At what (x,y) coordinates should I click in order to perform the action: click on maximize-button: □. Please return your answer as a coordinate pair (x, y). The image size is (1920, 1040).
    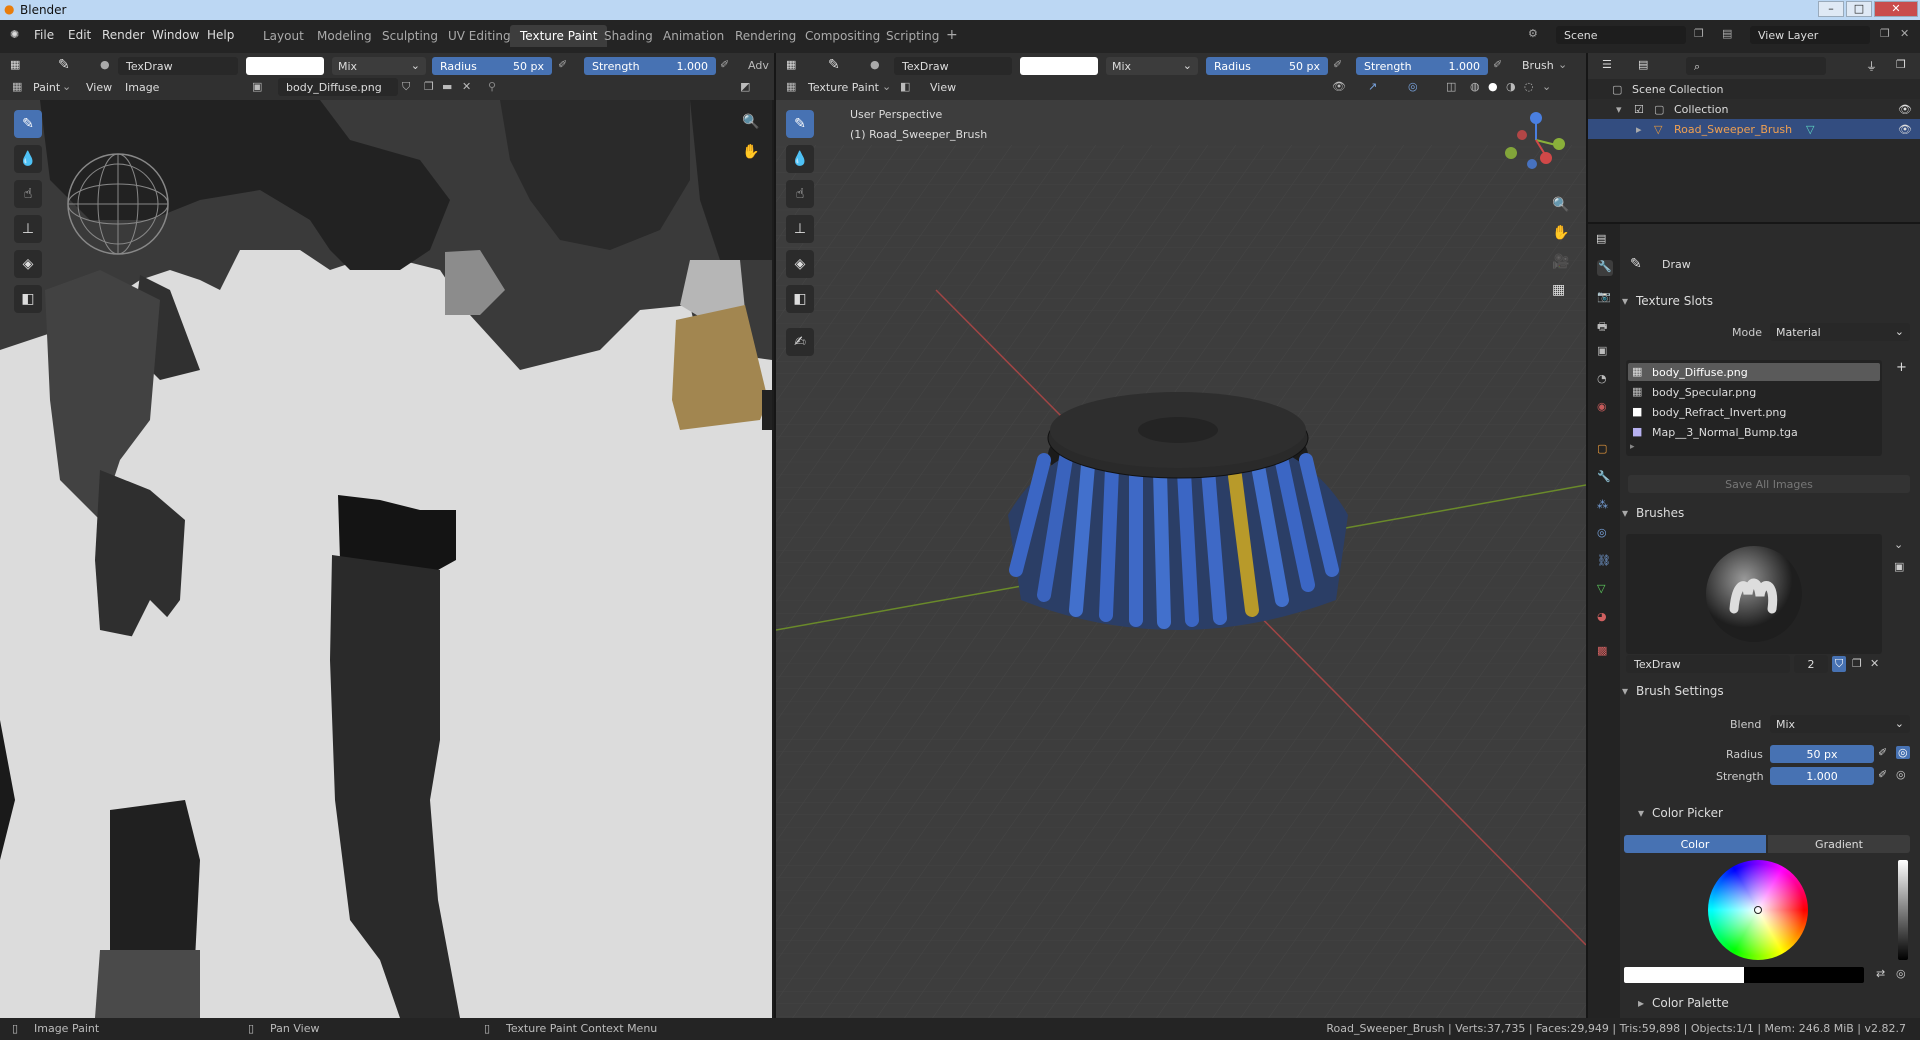
    Looking at the image, I should click on (1859, 9).